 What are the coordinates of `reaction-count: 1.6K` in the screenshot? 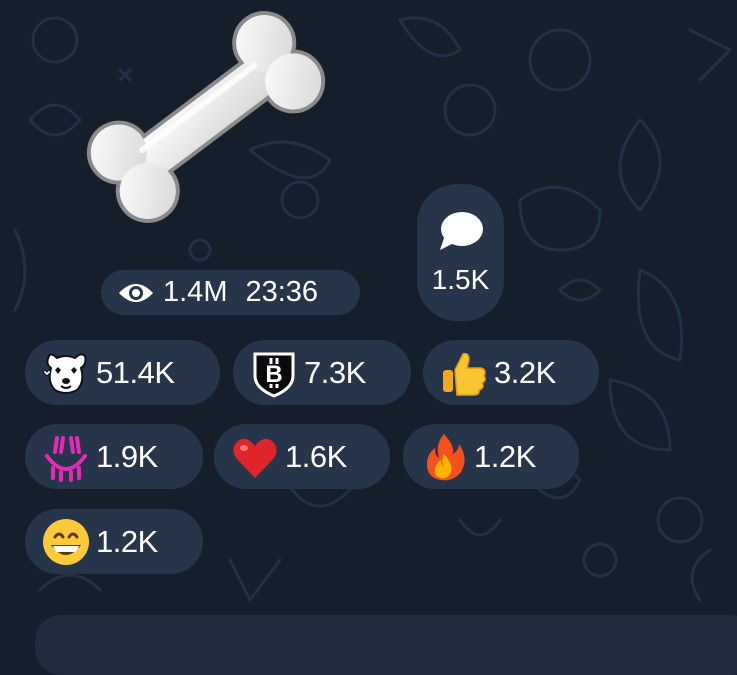 It's located at (316, 456).